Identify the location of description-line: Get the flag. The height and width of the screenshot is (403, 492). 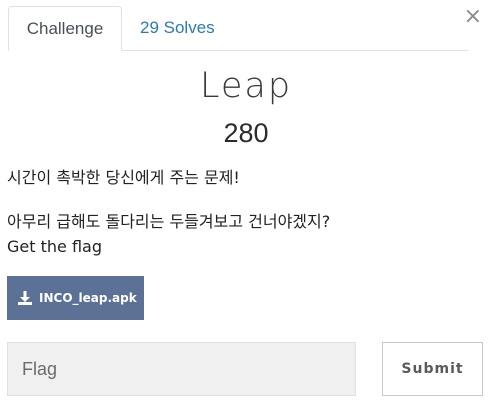
(54, 246).